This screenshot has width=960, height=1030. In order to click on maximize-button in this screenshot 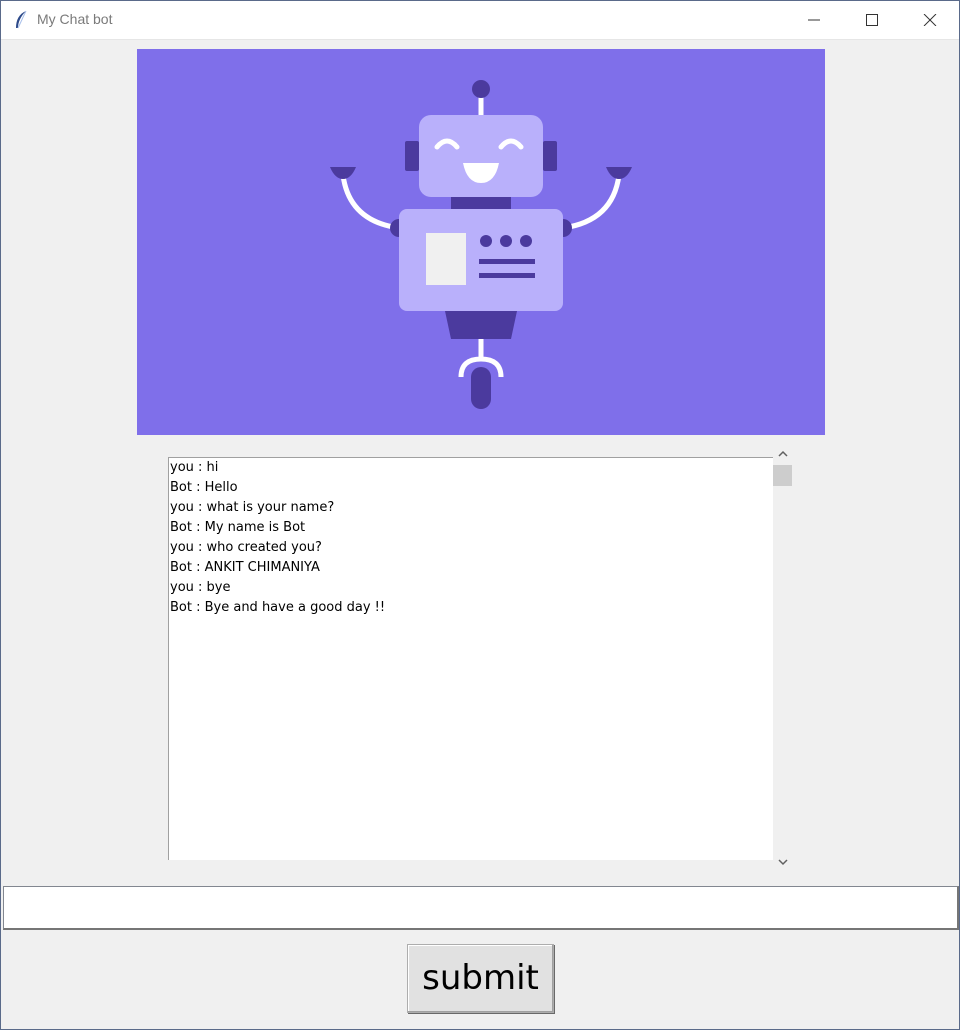, I will do `click(872, 20)`.